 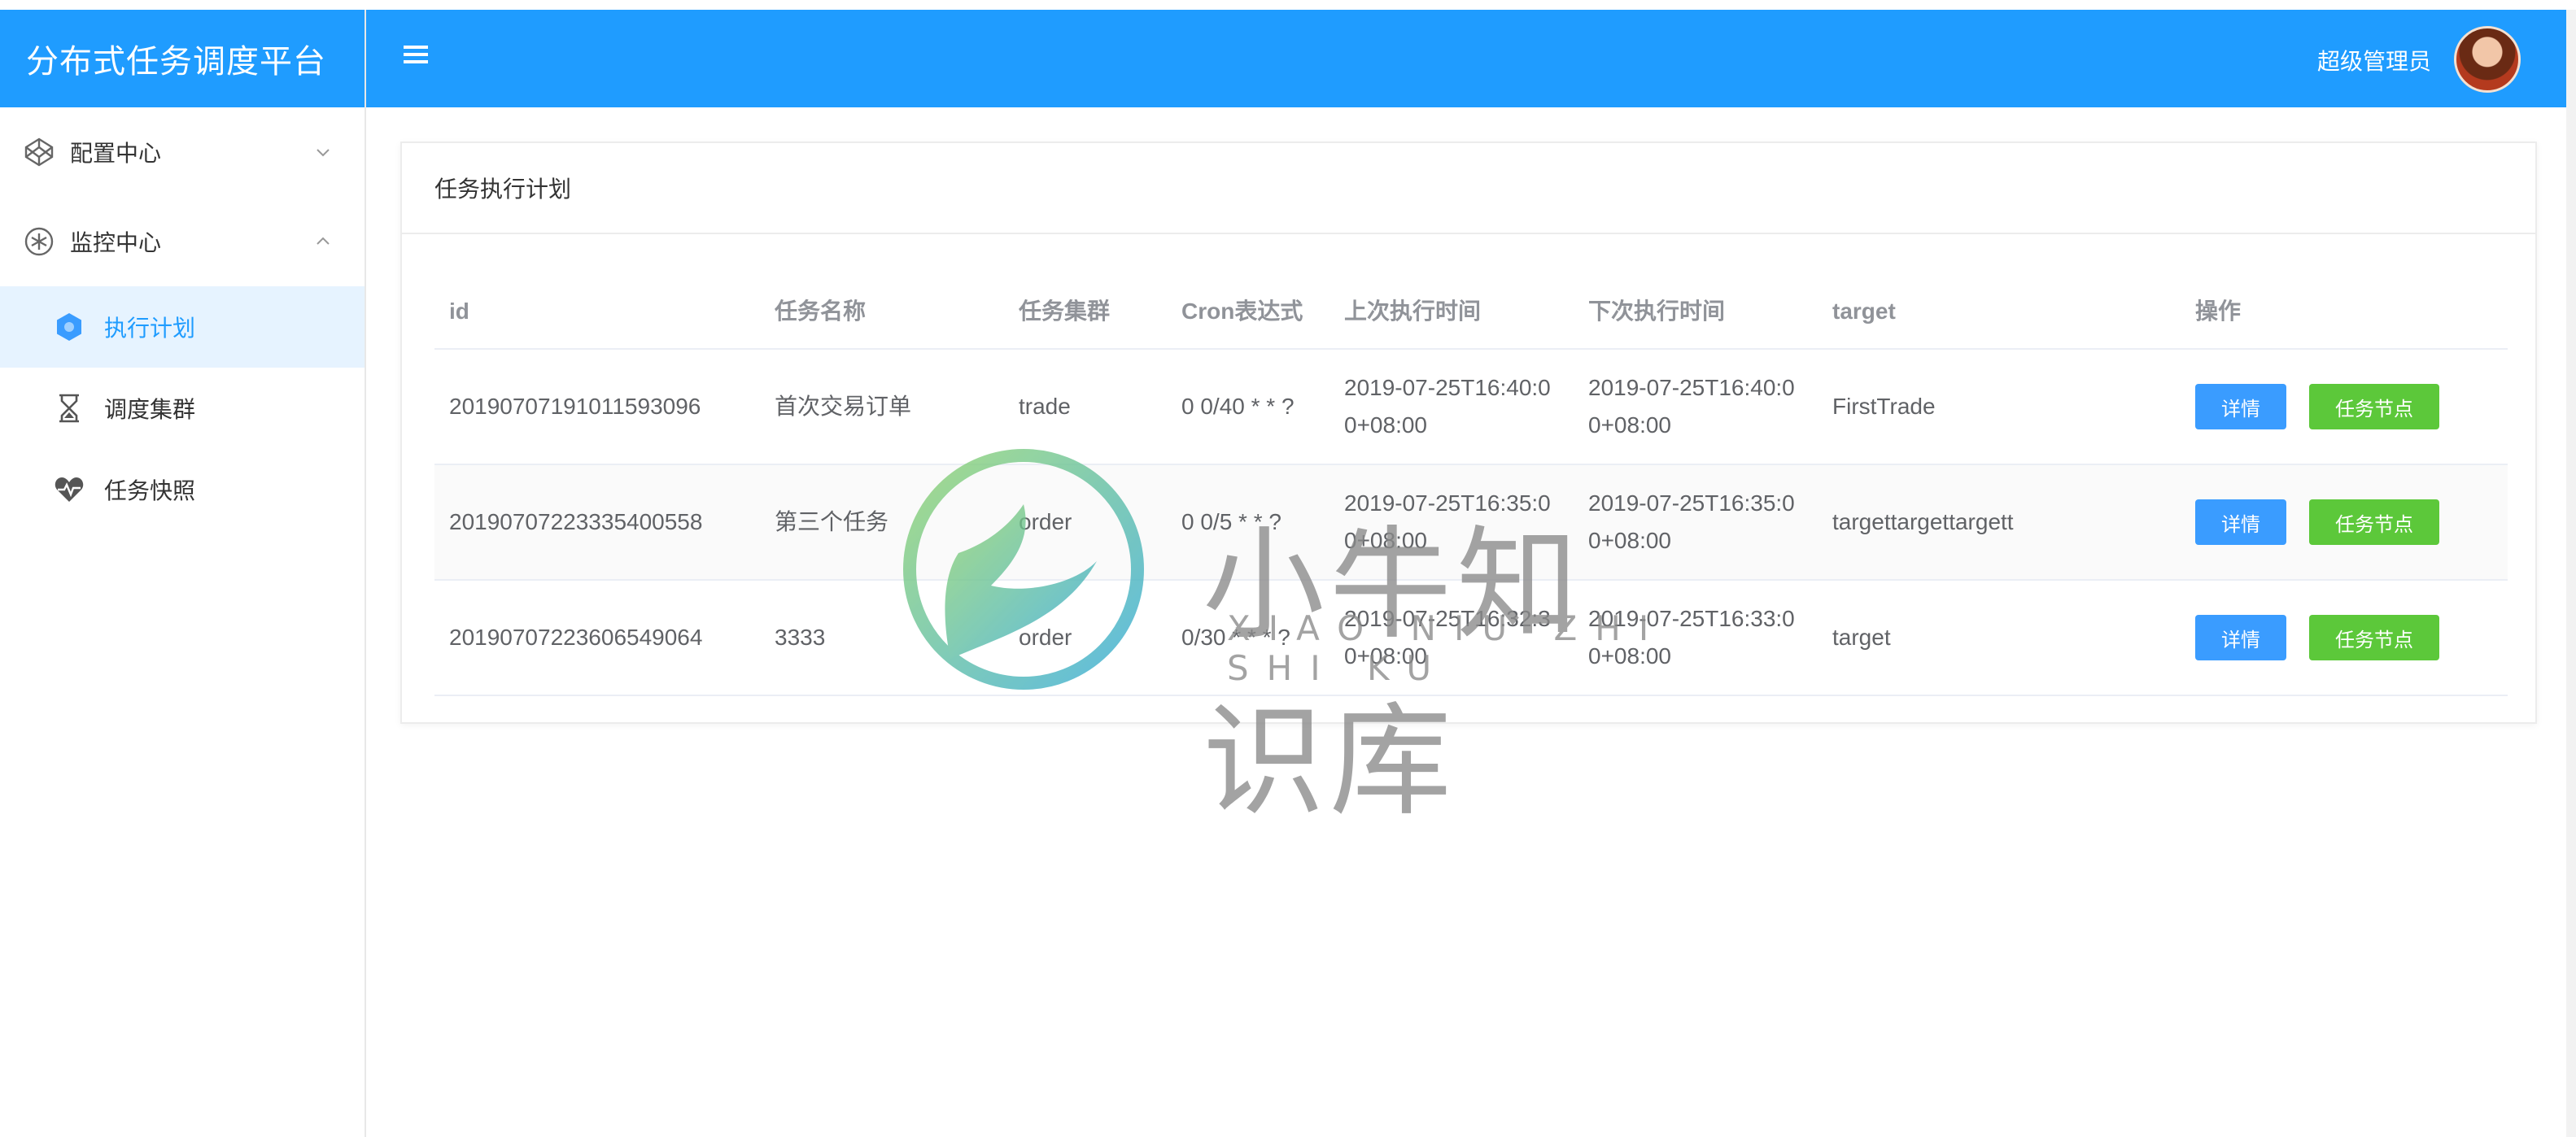 I want to click on cell-target: target, so click(x=1861, y=637).